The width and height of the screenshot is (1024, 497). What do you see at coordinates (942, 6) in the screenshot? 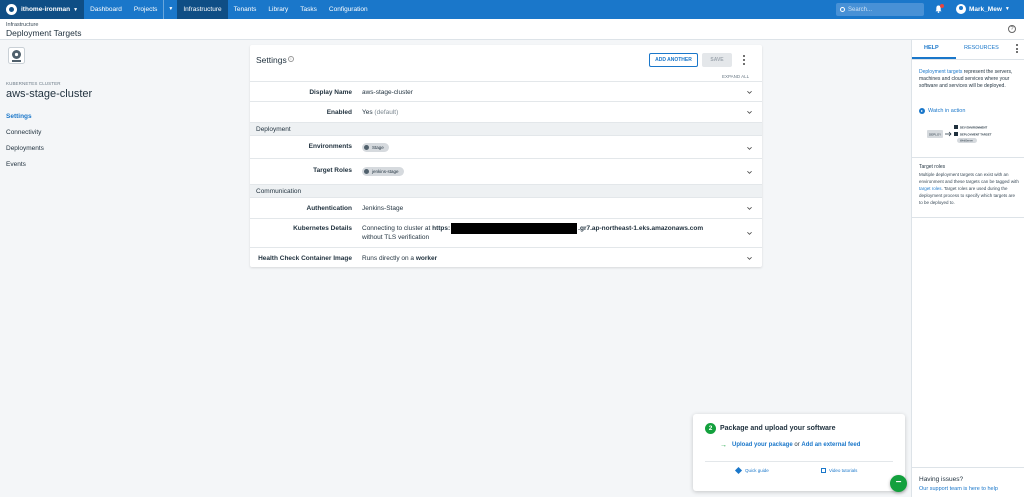
I see `notification-badge` at bounding box center [942, 6].